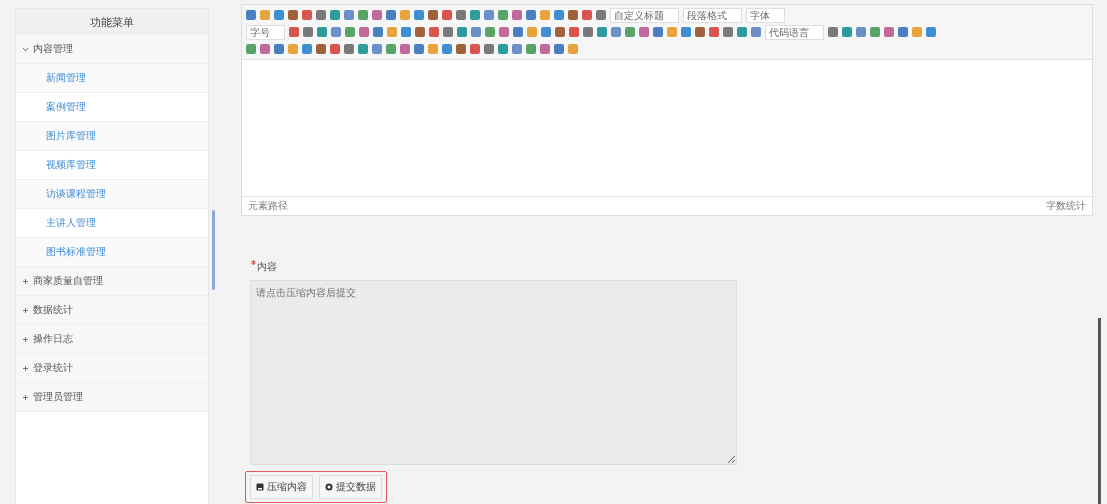 This screenshot has height=504, width=1107. What do you see at coordinates (112, 397) in the screenshot?
I see `menu-group: 管理员管理` at bounding box center [112, 397].